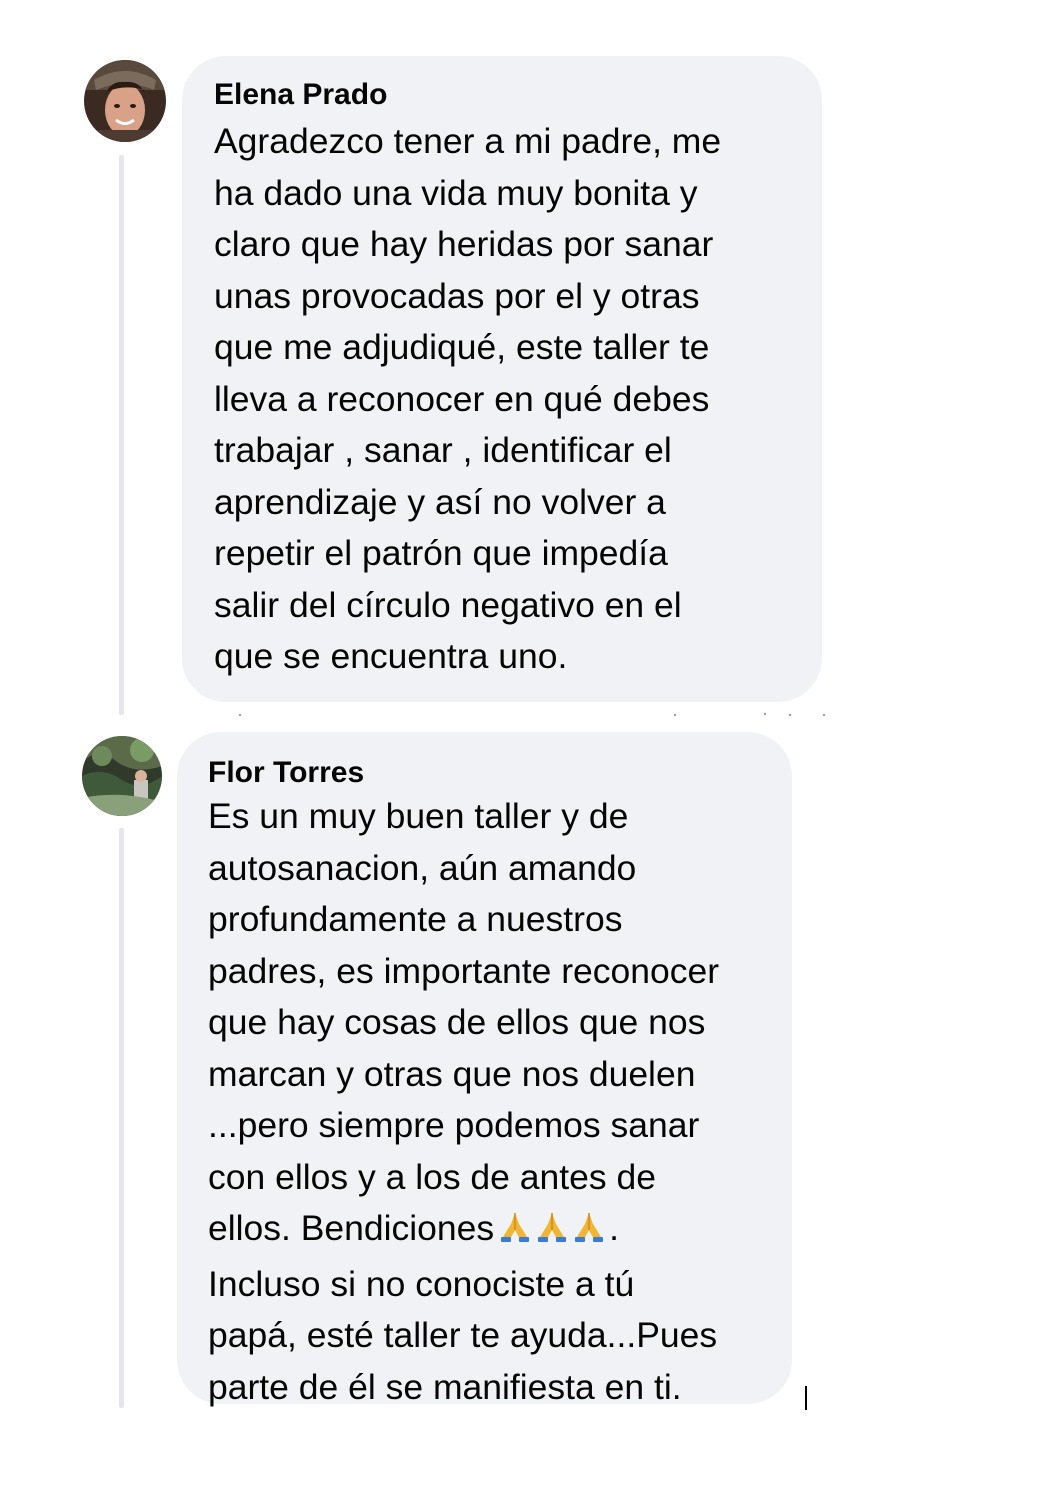 This screenshot has width=1058, height=1506. I want to click on text-cursor, so click(806, 1398).